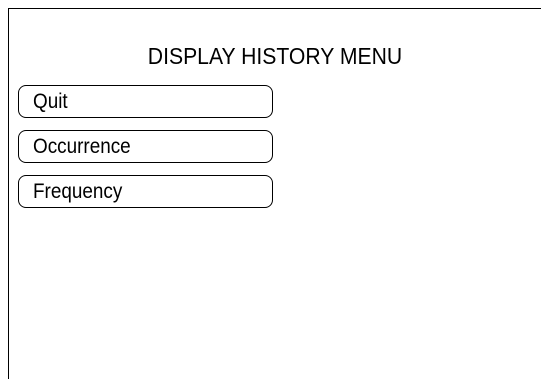 This screenshot has width=541, height=379. Describe the element at coordinates (145, 191) in the screenshot. I see `frequency-button: Frequency` at that location.